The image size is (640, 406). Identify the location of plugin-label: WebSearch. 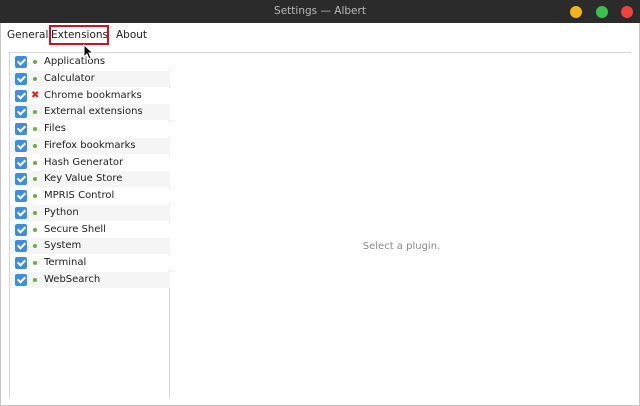
(72, 279).